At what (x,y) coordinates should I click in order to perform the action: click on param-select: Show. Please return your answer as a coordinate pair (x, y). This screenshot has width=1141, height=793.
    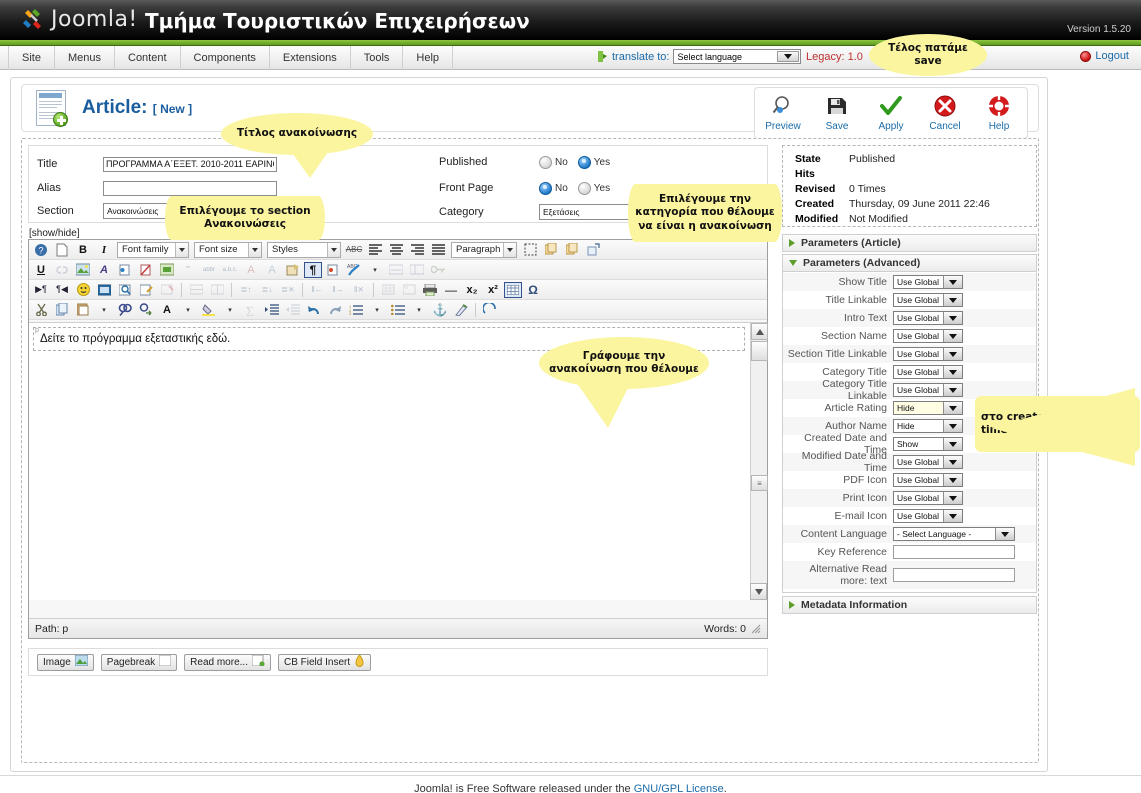
    Looking at the image, I should click on (928, 444).